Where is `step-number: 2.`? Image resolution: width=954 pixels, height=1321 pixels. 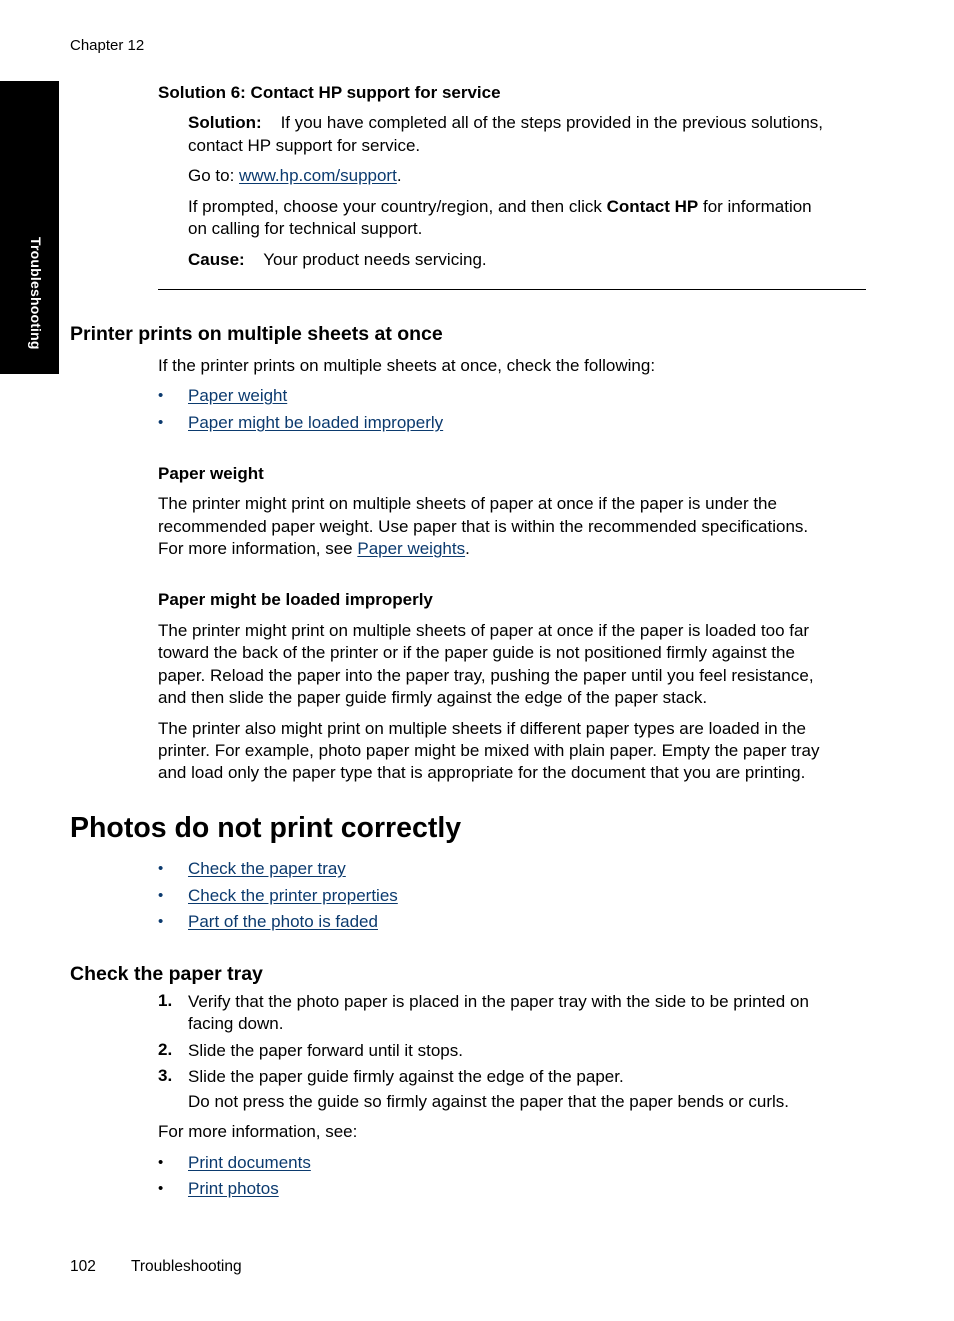
step-number: 2. is located at coordinates (165, 1049).